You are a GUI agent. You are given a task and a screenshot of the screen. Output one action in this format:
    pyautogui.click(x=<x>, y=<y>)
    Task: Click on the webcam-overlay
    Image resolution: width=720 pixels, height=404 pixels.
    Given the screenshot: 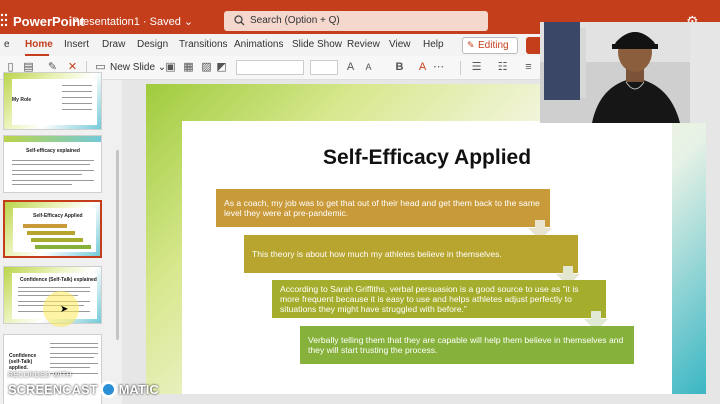 What is the action you would take?
    pyautogui.click(x=630, y=72)
    